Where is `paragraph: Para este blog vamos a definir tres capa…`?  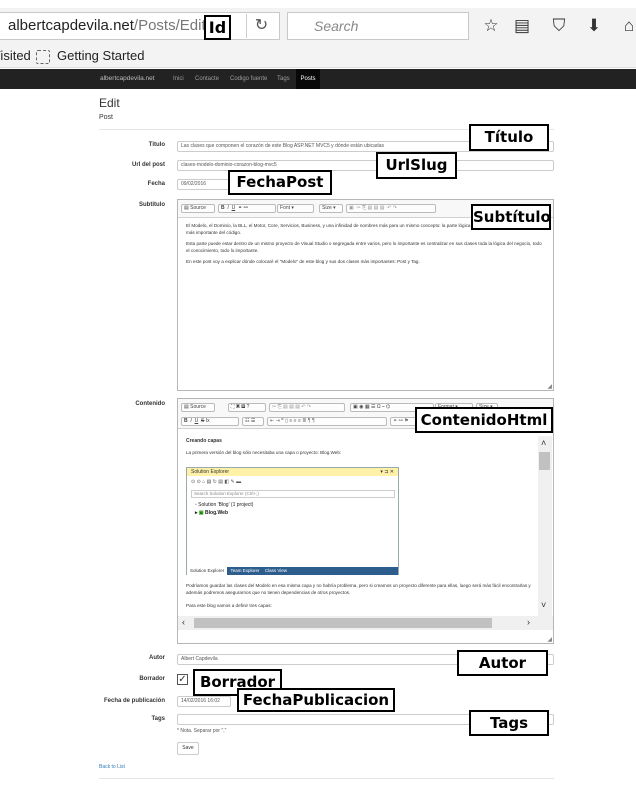 paragraph: Para este blog vamos a definir tres capa… is located at coordinates (229, 605).